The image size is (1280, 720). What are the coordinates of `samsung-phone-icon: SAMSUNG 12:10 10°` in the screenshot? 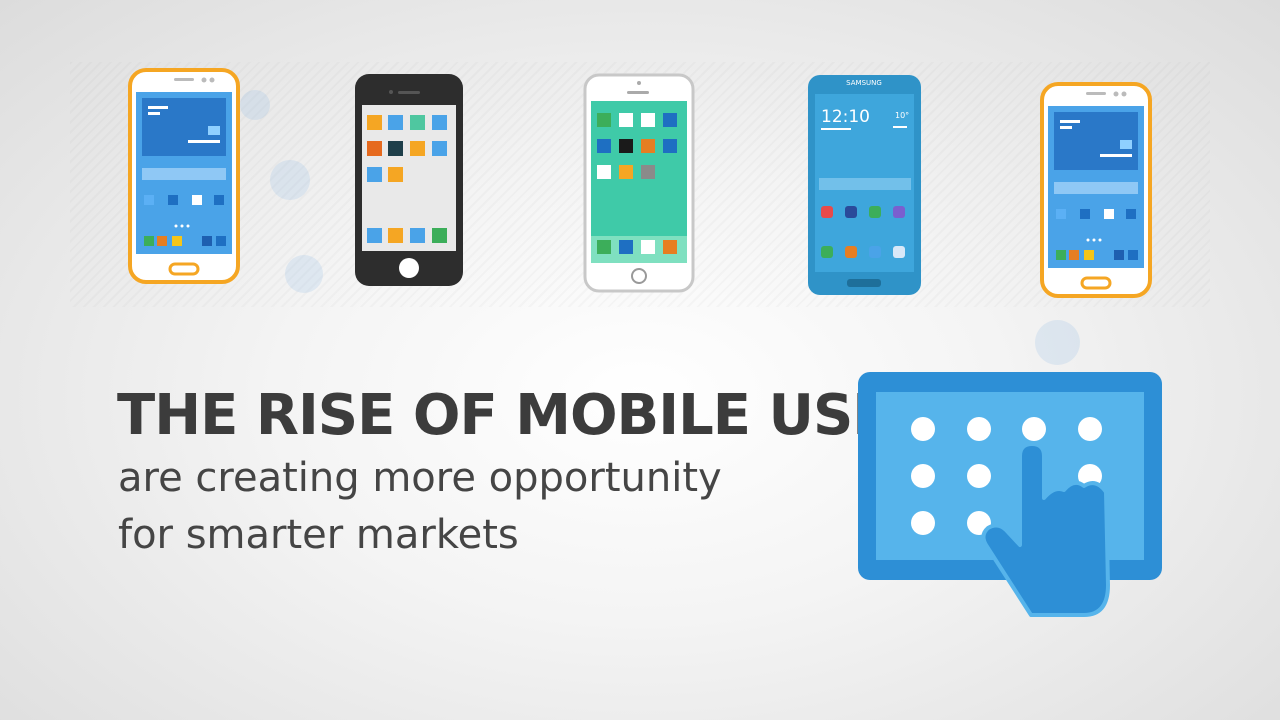 It's located at (864, 185).